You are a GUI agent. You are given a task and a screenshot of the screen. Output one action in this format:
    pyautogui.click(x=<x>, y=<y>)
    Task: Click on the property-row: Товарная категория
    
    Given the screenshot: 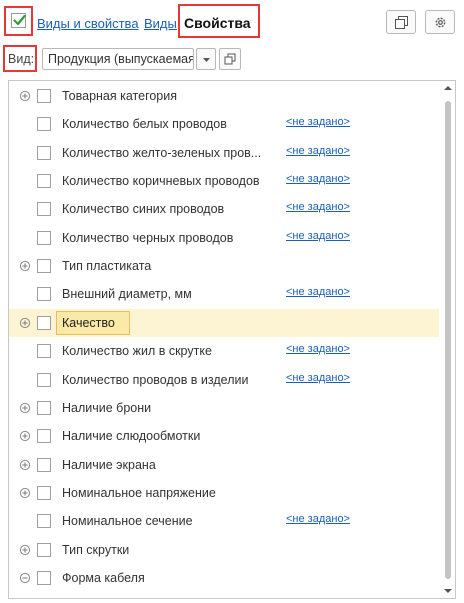 What is the action you would take?
    pyautogui.click(x=224, y=96)
    